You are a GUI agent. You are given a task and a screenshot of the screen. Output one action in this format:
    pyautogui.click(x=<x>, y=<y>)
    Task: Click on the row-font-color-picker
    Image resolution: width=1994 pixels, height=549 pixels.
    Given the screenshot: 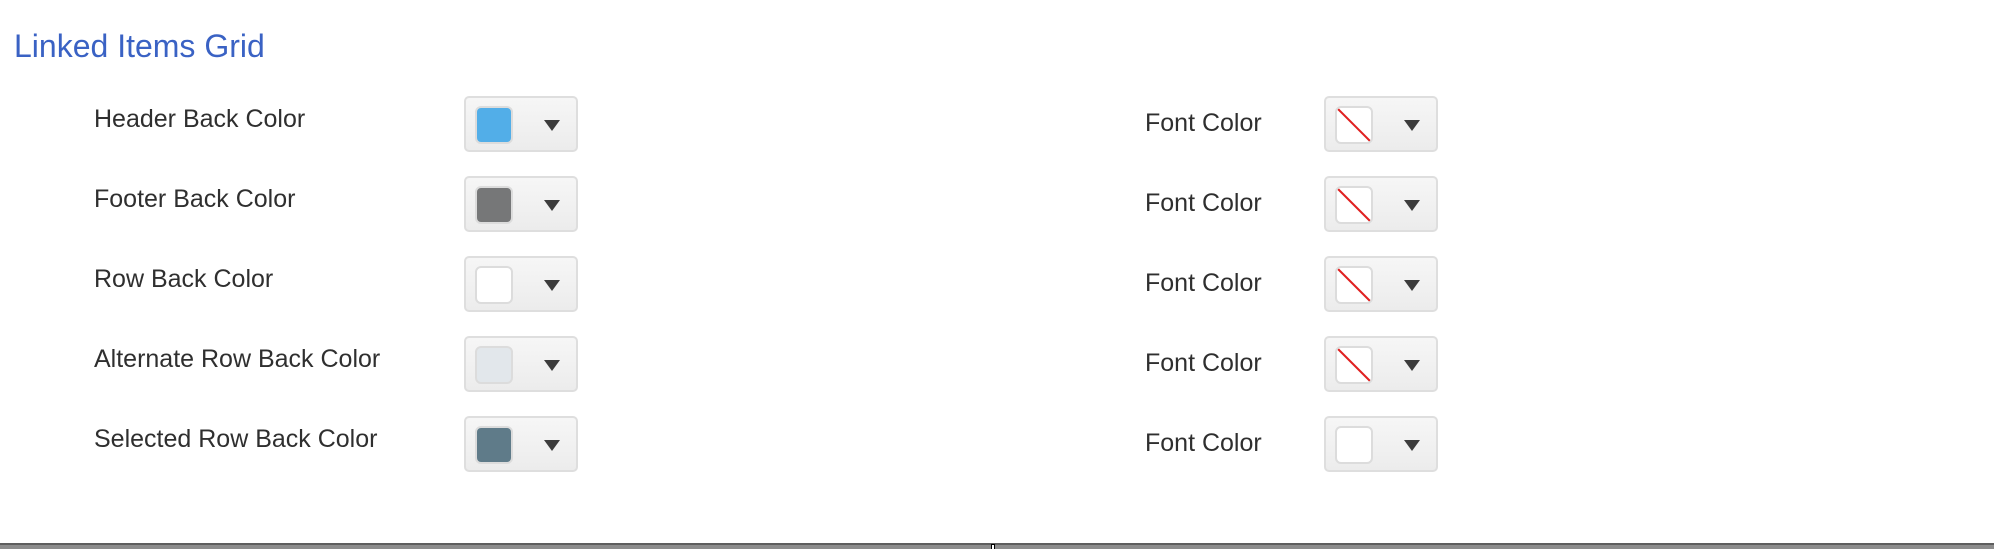 What is the action you would take?
    pyautogui.click(x=1381, y=284)
    